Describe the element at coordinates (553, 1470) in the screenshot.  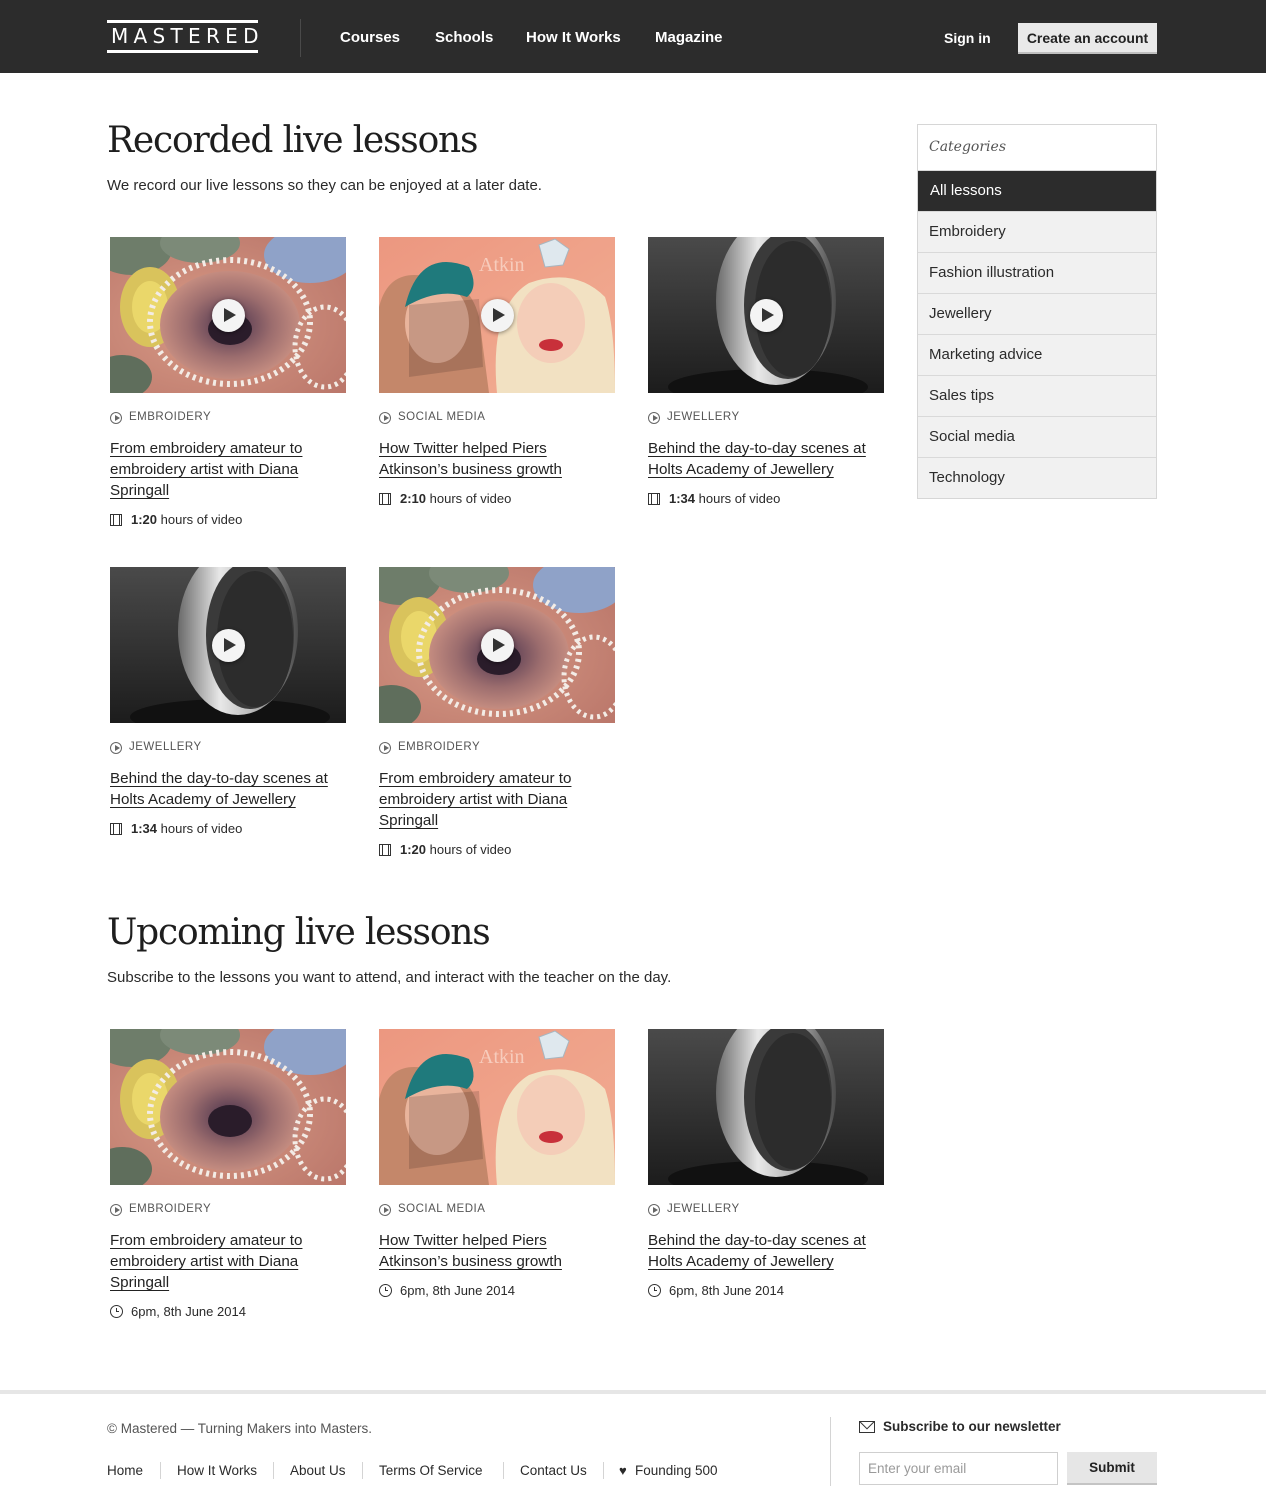
I see `footer-link-contact-us: Contact Us` at that location.